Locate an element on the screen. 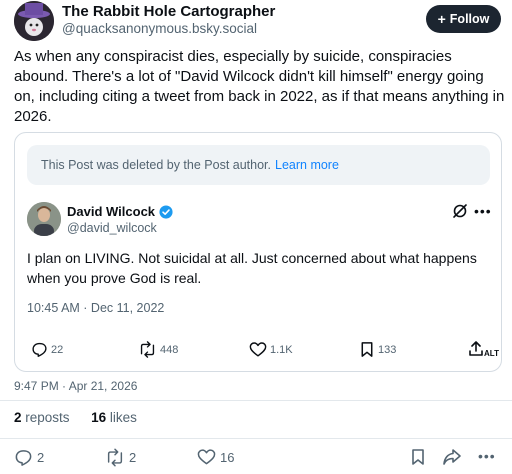 This screenshot has height=474, width=512. verified-badge-icon is located at coordinates (166, 211).